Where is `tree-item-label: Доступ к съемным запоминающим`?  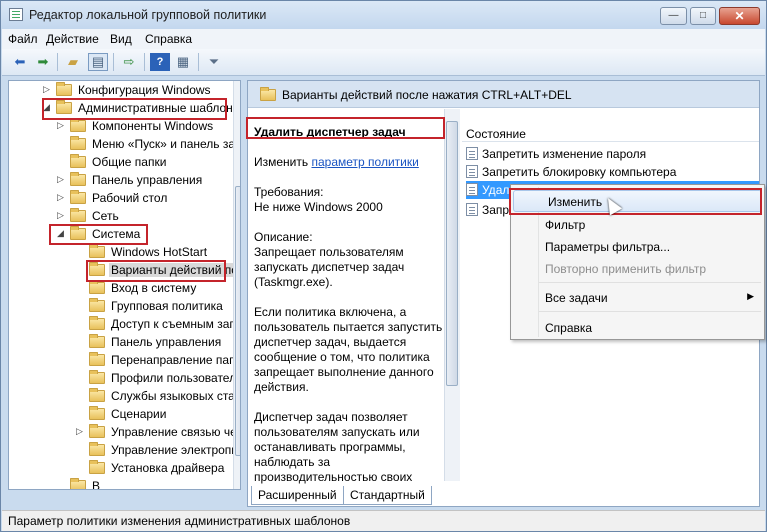
tree-item-label: Доступ к съемным запоминающим is located at coordinates (175, 324).